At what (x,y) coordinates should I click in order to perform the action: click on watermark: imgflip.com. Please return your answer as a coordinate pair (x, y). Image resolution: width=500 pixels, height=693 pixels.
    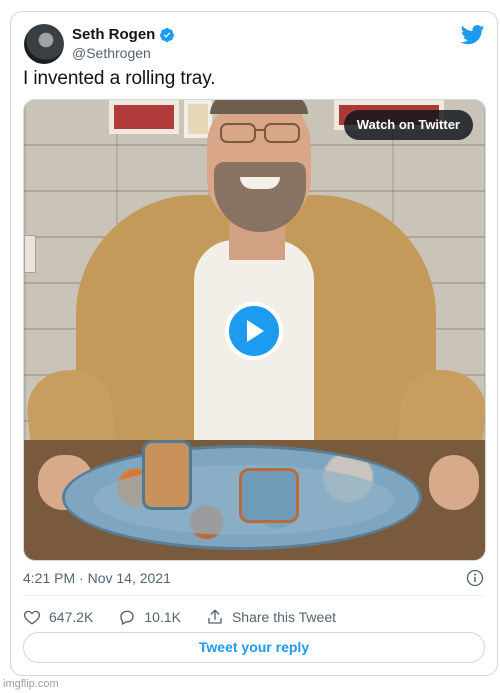
    Looking at the image, I should click on (31, 684).